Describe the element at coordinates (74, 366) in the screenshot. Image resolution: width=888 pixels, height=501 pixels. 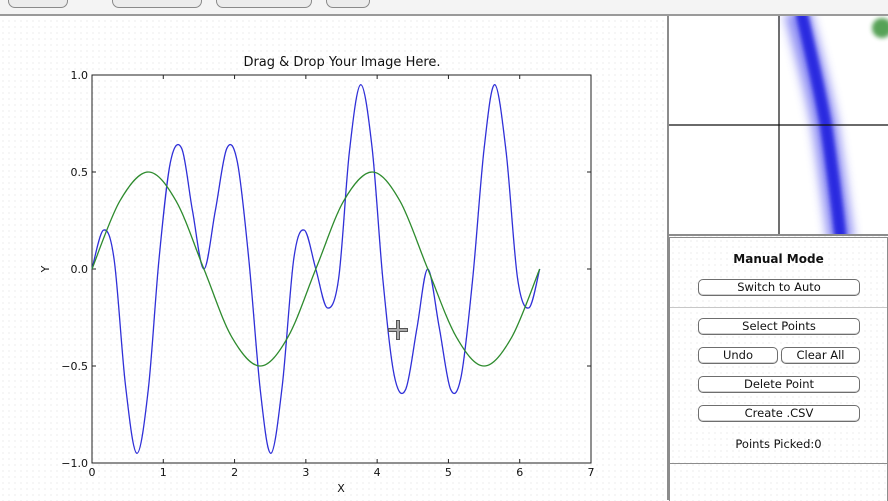
I see `y-tick-label: −0.5` at that location.